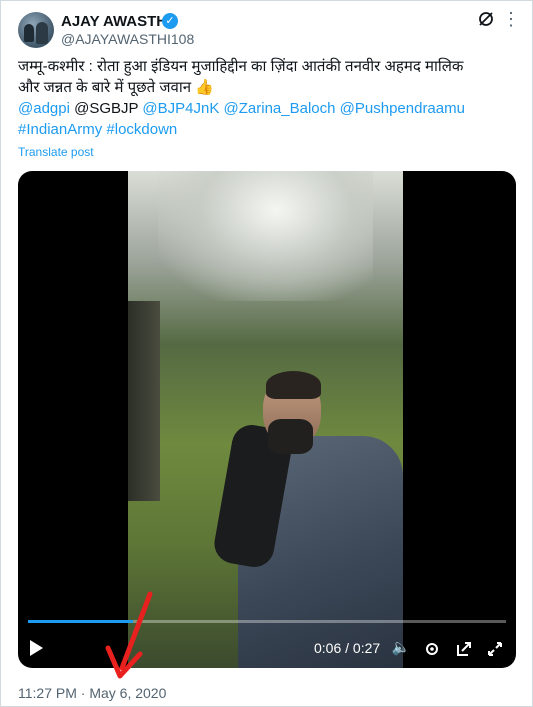 This screenshot has width=533, height=707. What do you see at coordinates (486, 19) in the screenshot?
I see `grok-icon` at bounding box center [486, 19].